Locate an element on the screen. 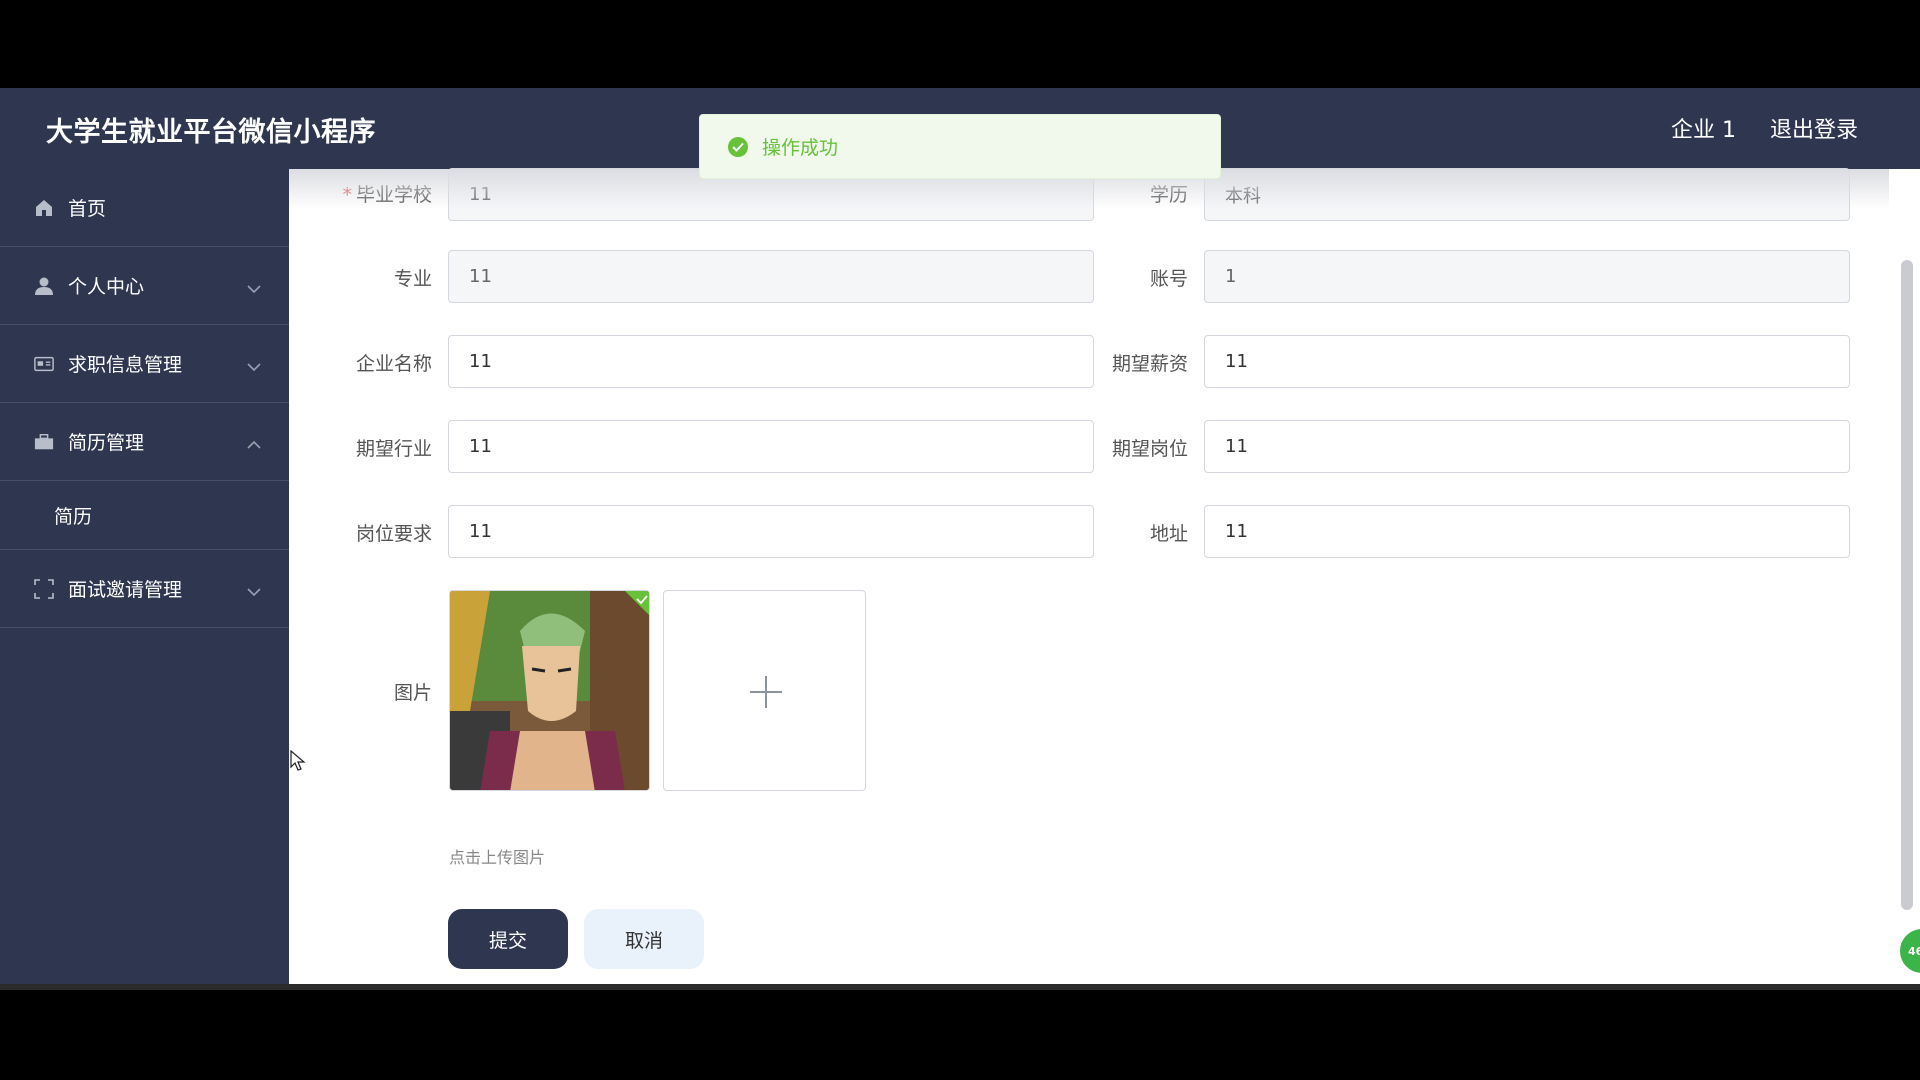 The width and height of the screenshot is (1920, 1080). company-label: 企业名称 is located at coordinates (393, 364).